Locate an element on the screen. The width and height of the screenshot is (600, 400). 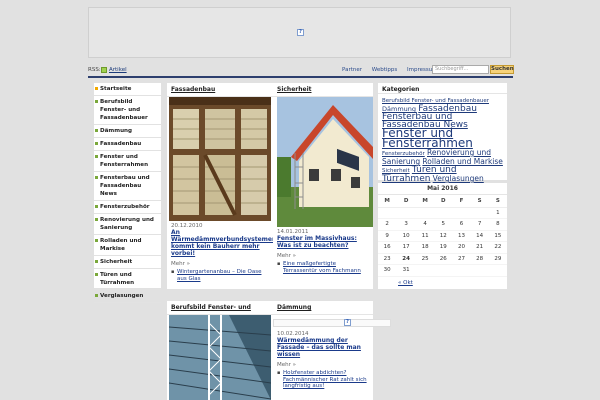
calendar-day: 18 is located at coordinates (425, 247).